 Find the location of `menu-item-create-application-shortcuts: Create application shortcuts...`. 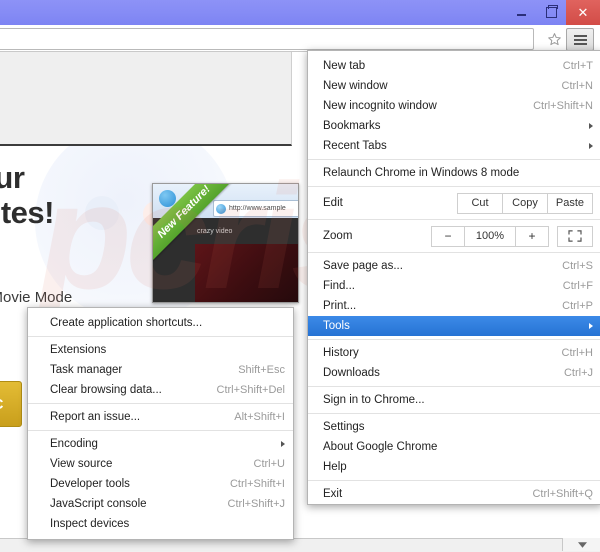

menu-item-create-application-shortcuts: Create application shortcuts... is located at coordinates (160, 323).